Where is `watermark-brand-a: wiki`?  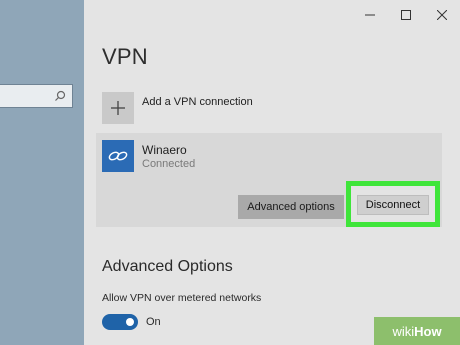 watermark-brand-a: wiki is located at coordinates (403, 331).